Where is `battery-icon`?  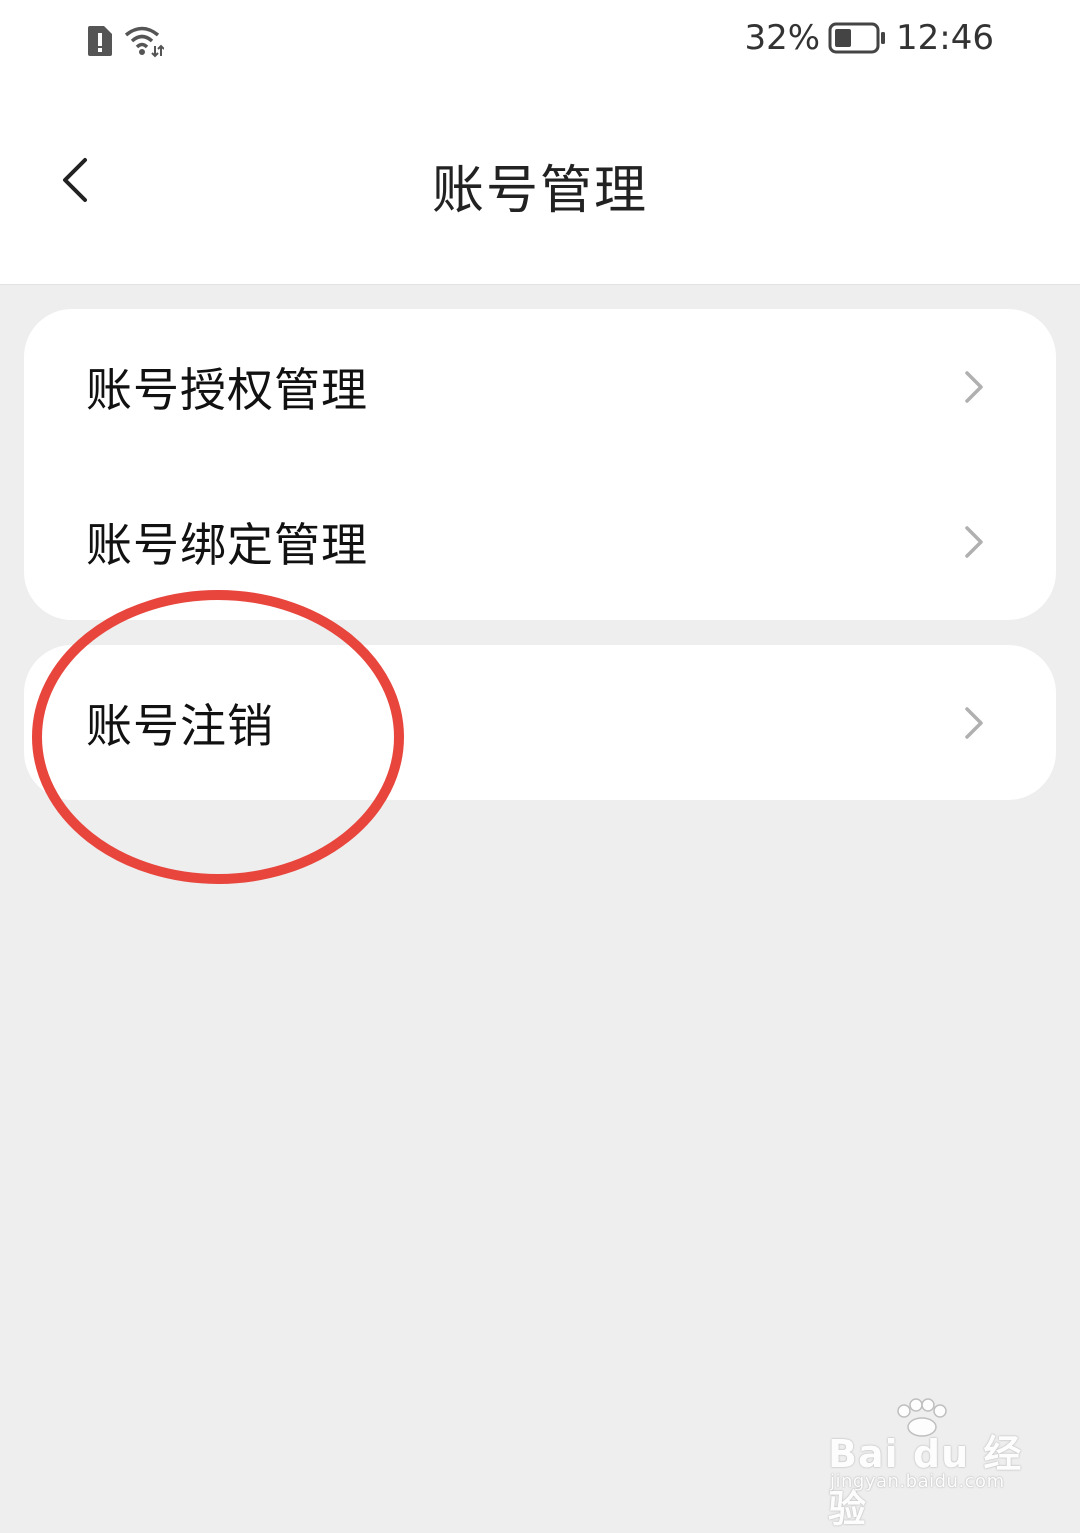
battery-icon is located at coordinates (857, 38).